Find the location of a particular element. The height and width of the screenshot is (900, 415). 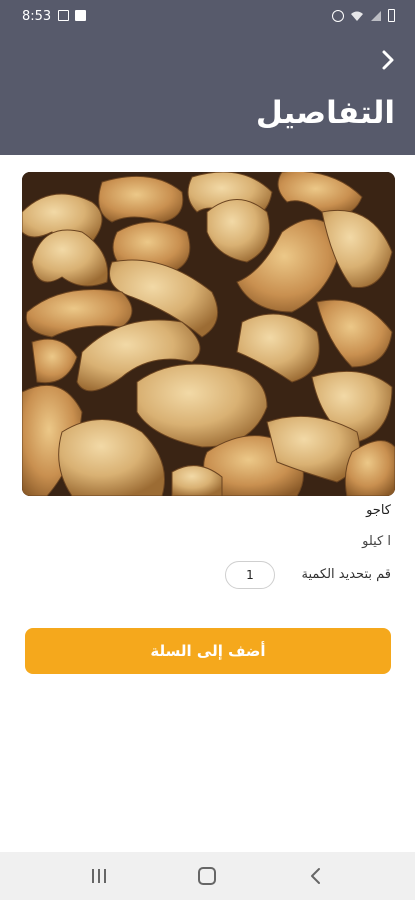

add-to-cart-button: أضف إلى السلة is located at coordinates (208, 651).